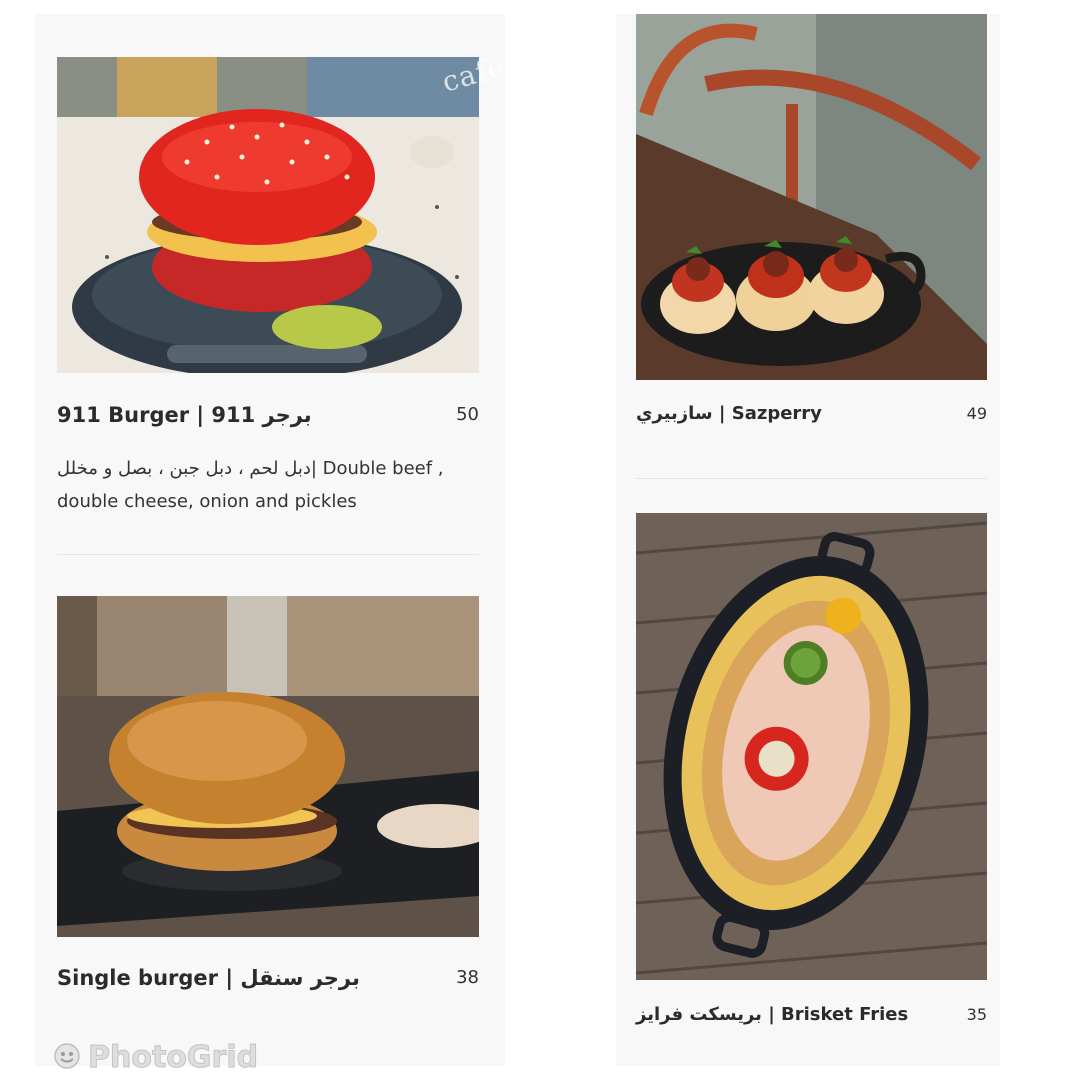 This screenshot has width=1080, height=1080. Describe the element at coordinates (207, 501) in the screenshot. I see `description-line-2: double cheese, onion and pickles` at that location.